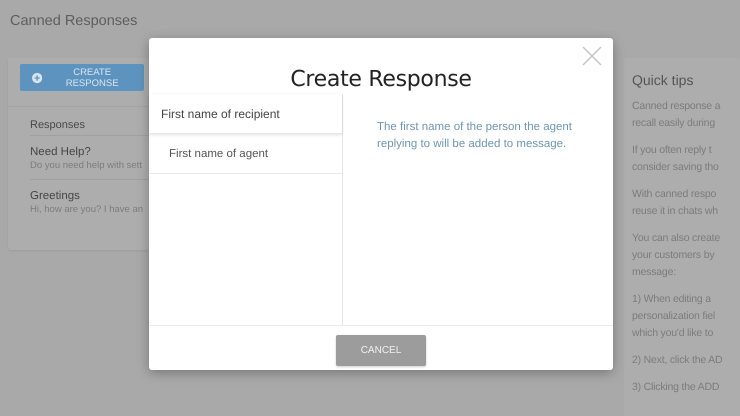 Image resolution: width=740 pixels, height=416 pixels. Describe the element at coordinates (381, 350) in the screenshot. I see `cancel-button: CANCEL` at that location.